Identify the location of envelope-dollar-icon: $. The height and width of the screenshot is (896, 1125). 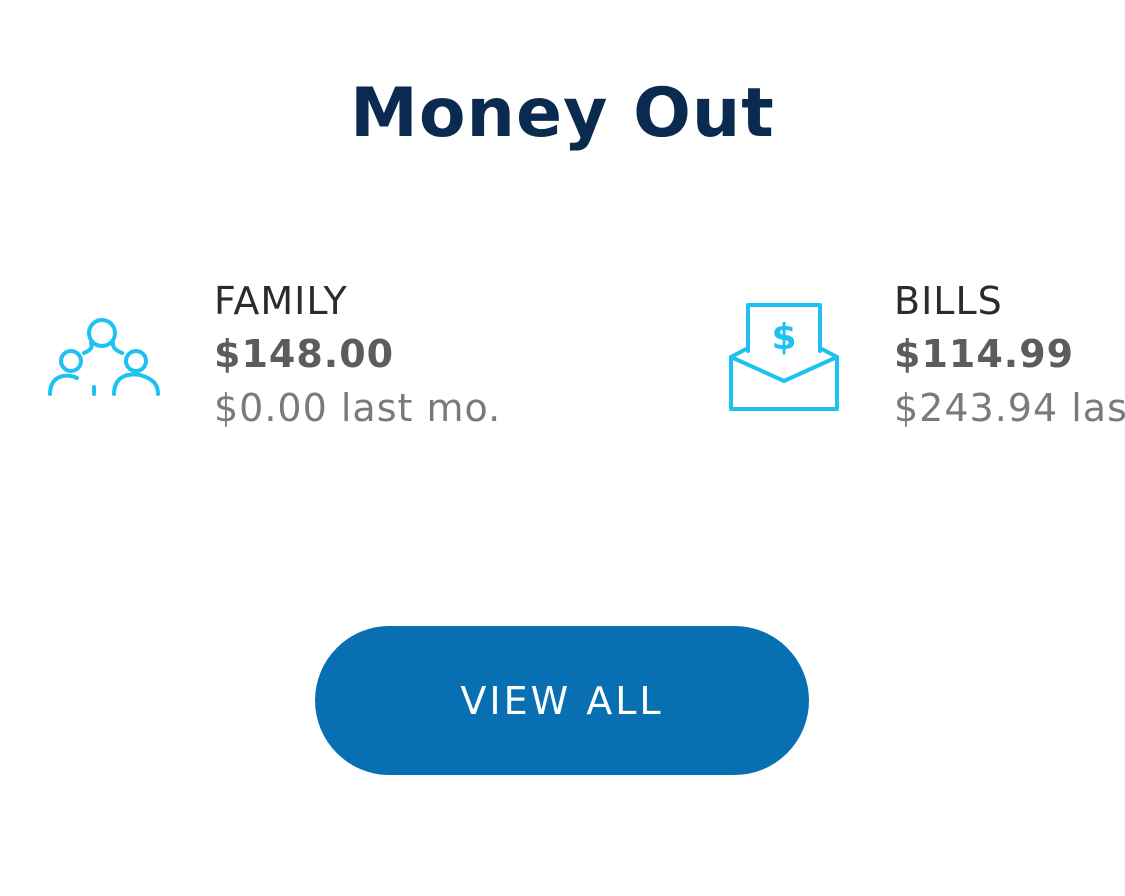
(784, 361).